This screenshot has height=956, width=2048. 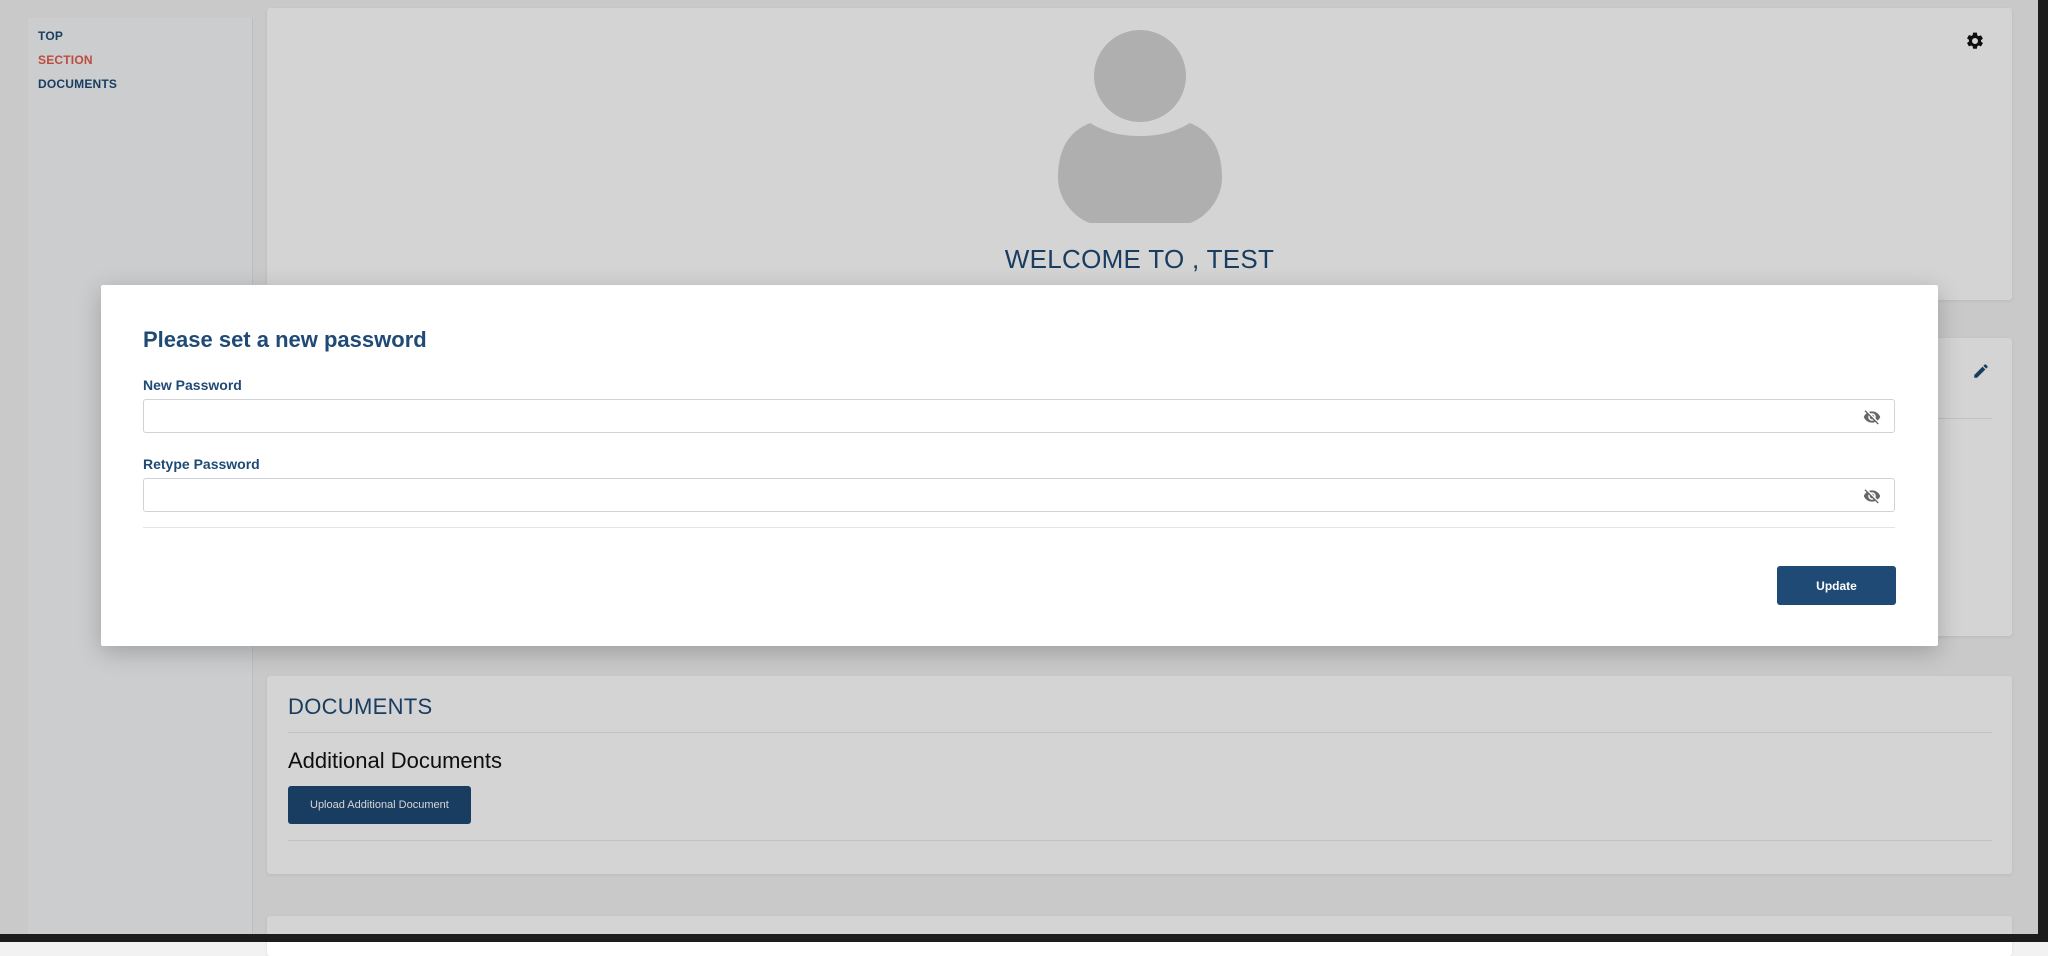 I want to click on divider, so click(x=1019, y=527).